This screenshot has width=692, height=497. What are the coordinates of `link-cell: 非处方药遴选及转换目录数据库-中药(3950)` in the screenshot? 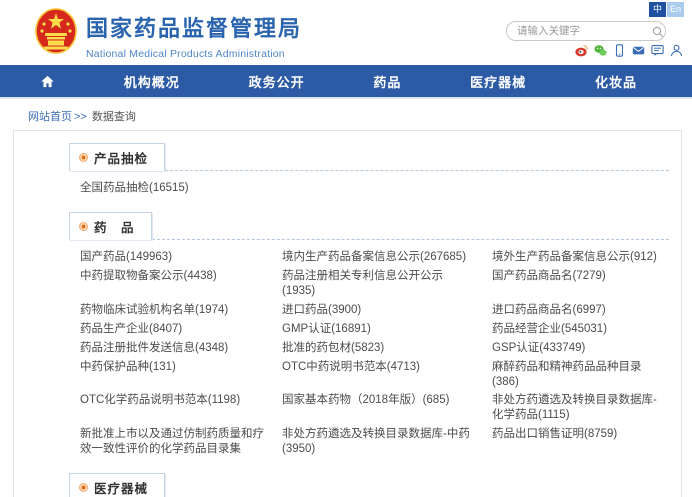 It's located at (380, 442).